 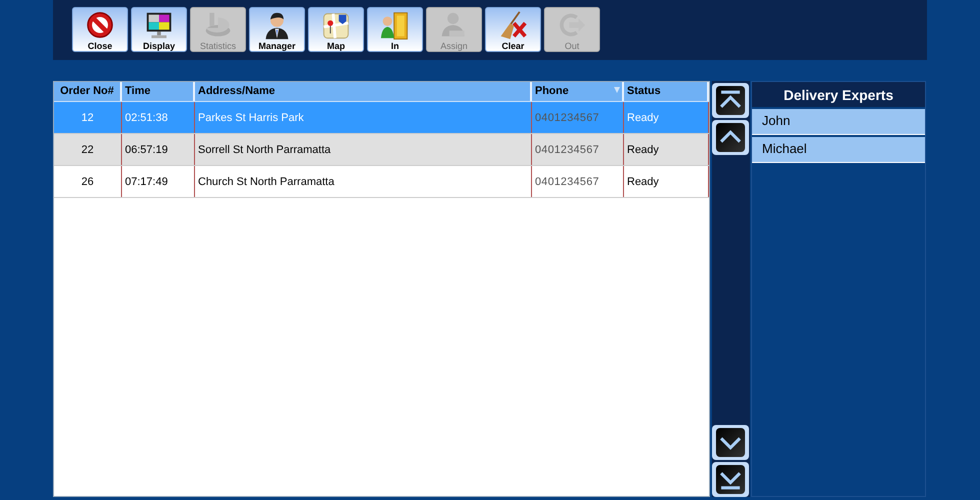 What do you see at coordinates (730, 479) in the screenshot?
I see `scroll-bottom-button` at bounding box center [730, 479].